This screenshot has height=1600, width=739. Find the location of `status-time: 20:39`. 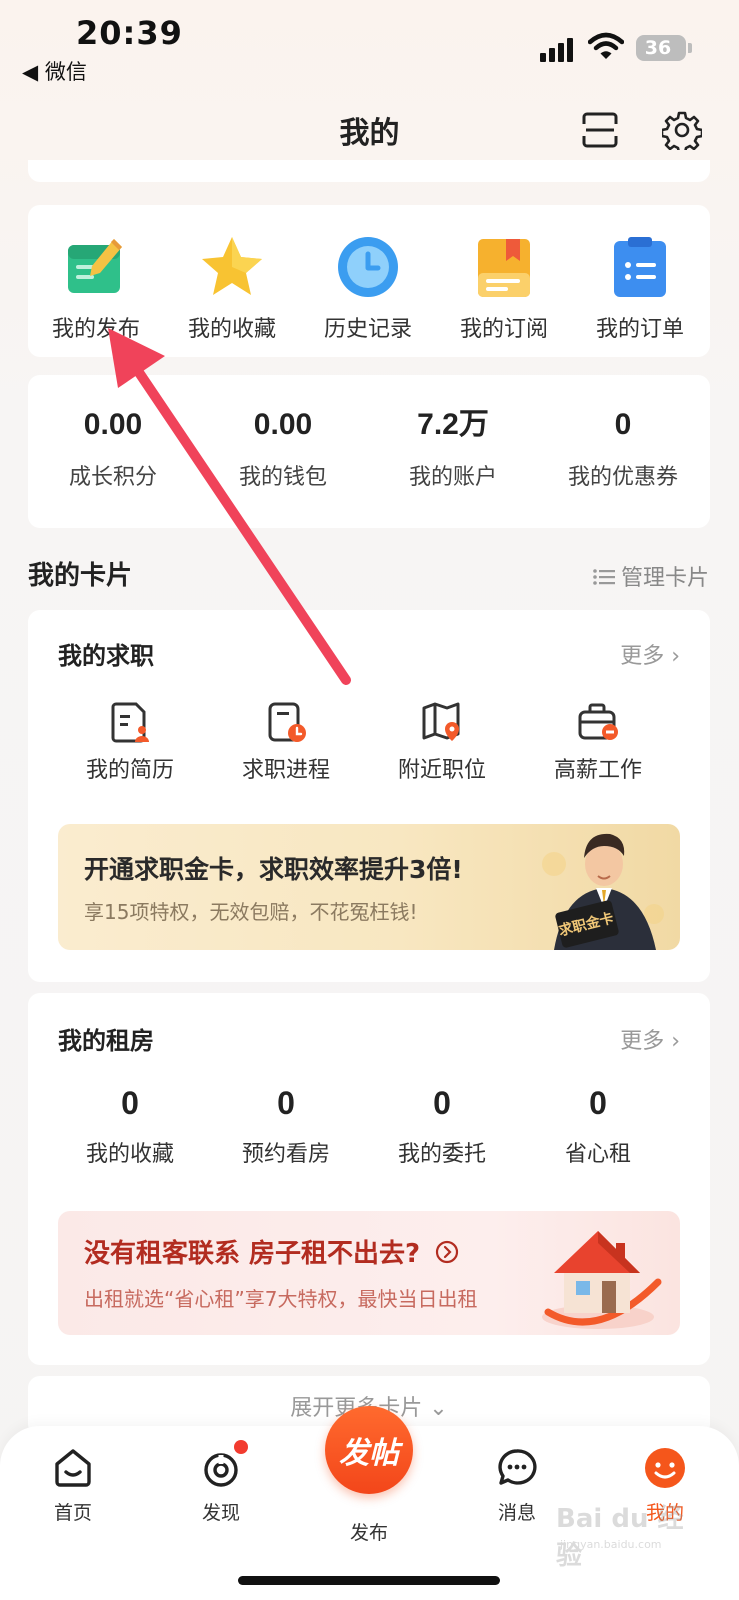

status-time: 20:39 is located at coordinates (129, 33).